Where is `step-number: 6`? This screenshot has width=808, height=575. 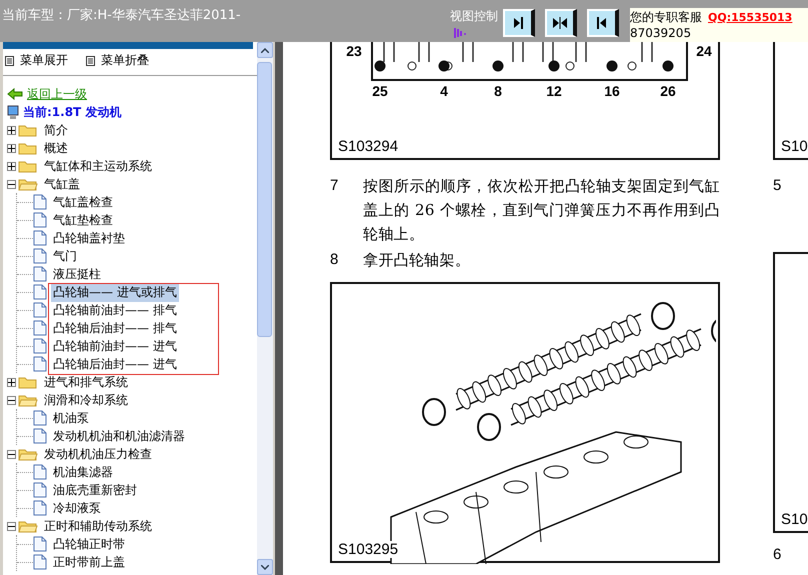 step-number: 6 is located at coordinates (777, 555).